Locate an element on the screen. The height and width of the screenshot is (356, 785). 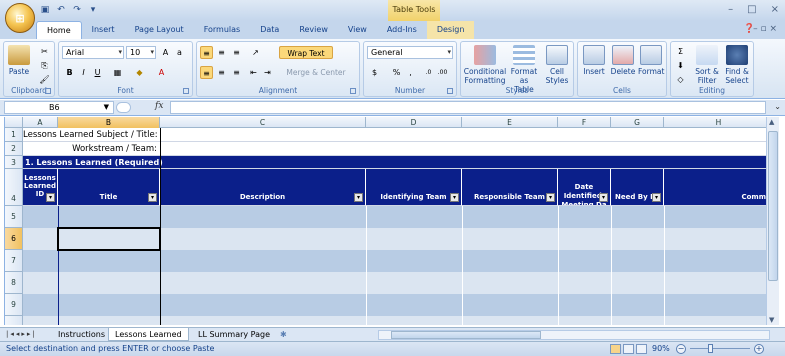
column-header-c: C is located at coordinates (263, 122).